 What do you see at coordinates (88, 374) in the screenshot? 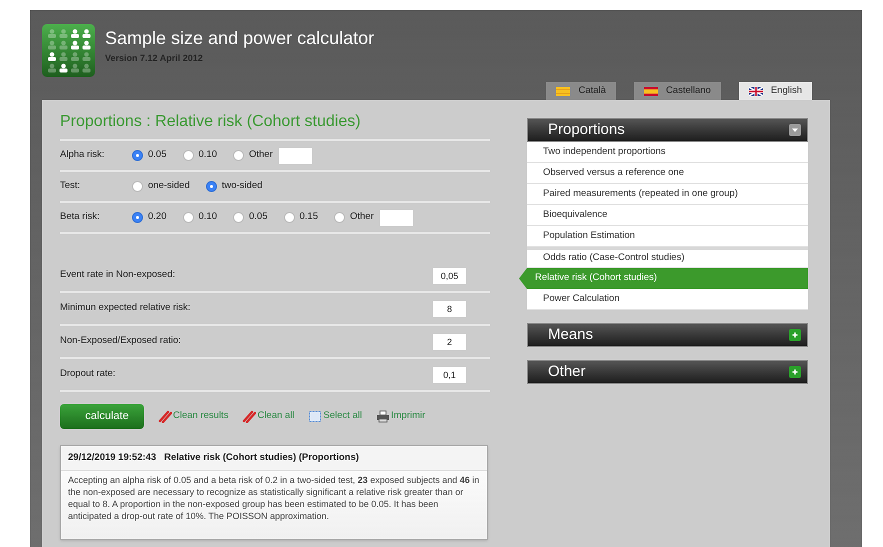
I see `field-label: Dropout rate:` at bounding box center [88, 374].